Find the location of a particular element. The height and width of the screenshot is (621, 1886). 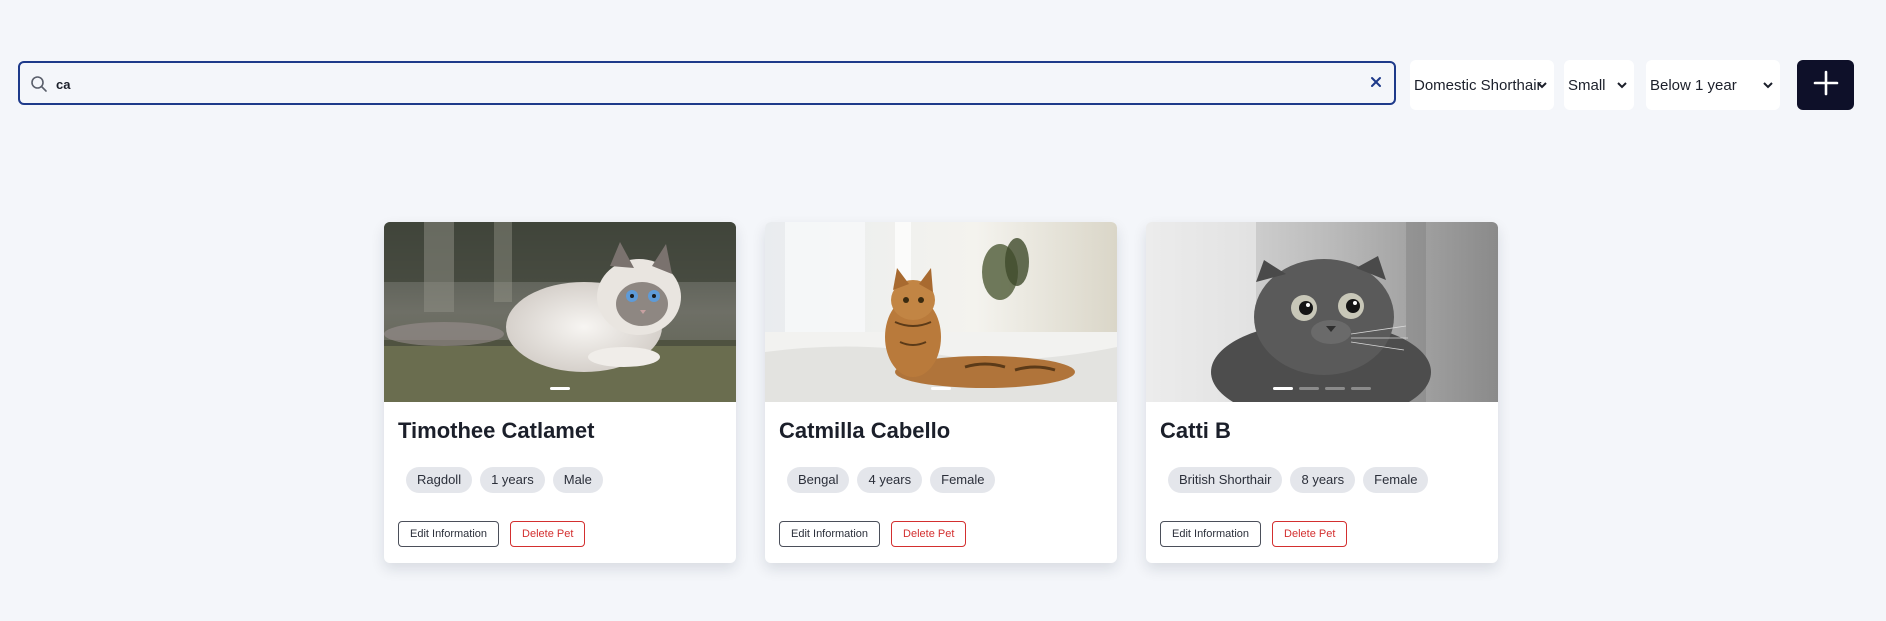

ragdoll-cat-photo is located at coordinates (560, 312).